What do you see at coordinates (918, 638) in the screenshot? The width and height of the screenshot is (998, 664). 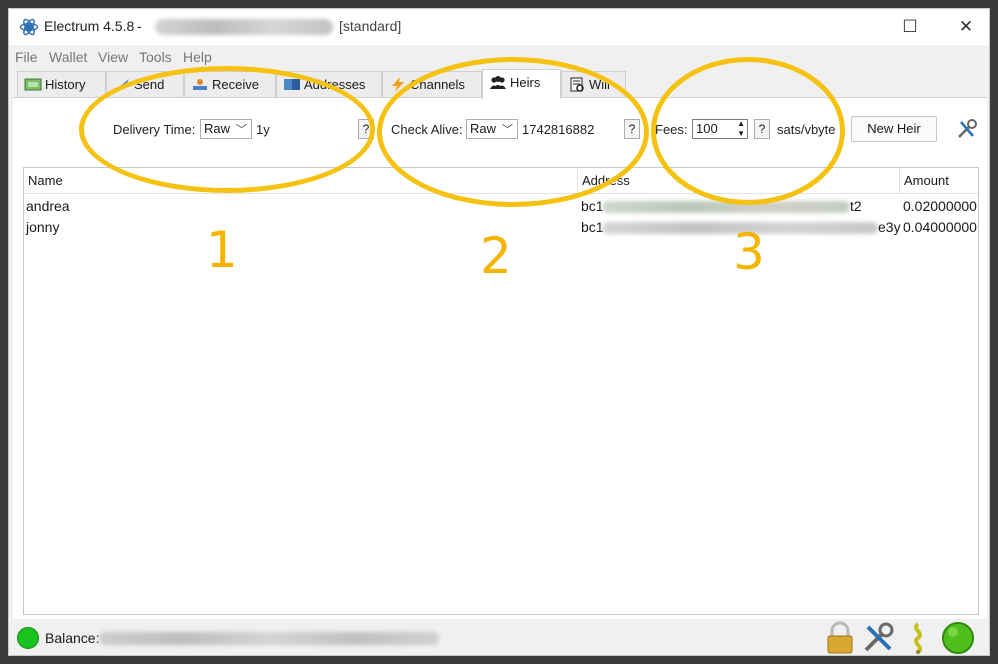 I see `seed-icon` at bounding box center [918, 638].